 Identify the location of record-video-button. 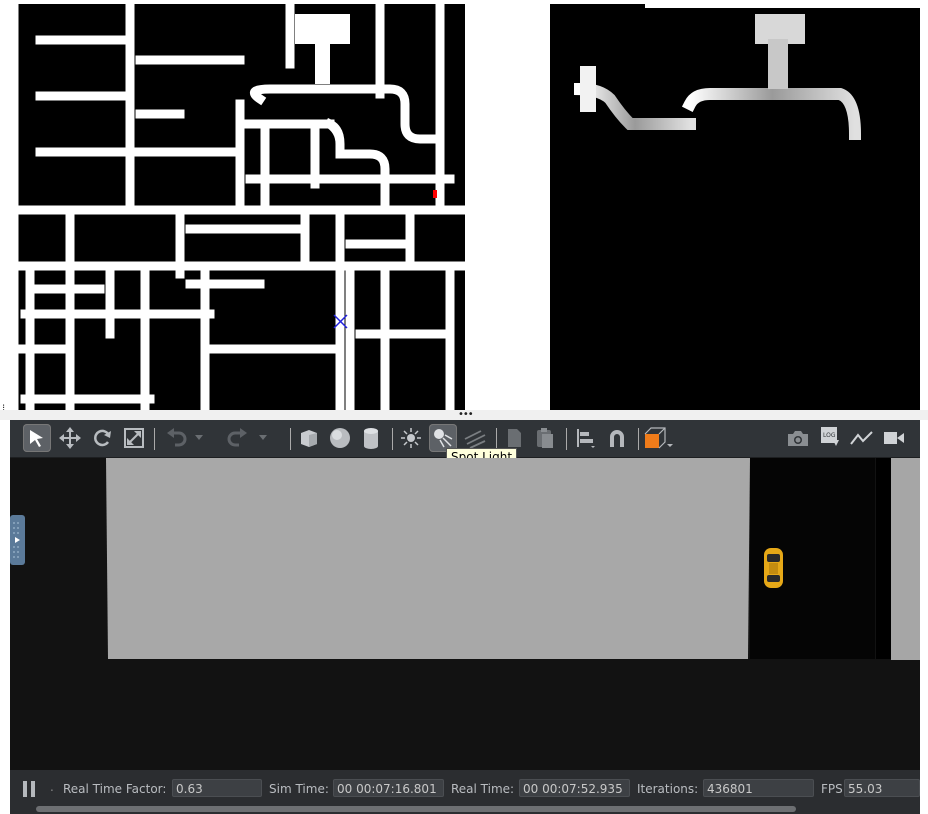
(894, 438).